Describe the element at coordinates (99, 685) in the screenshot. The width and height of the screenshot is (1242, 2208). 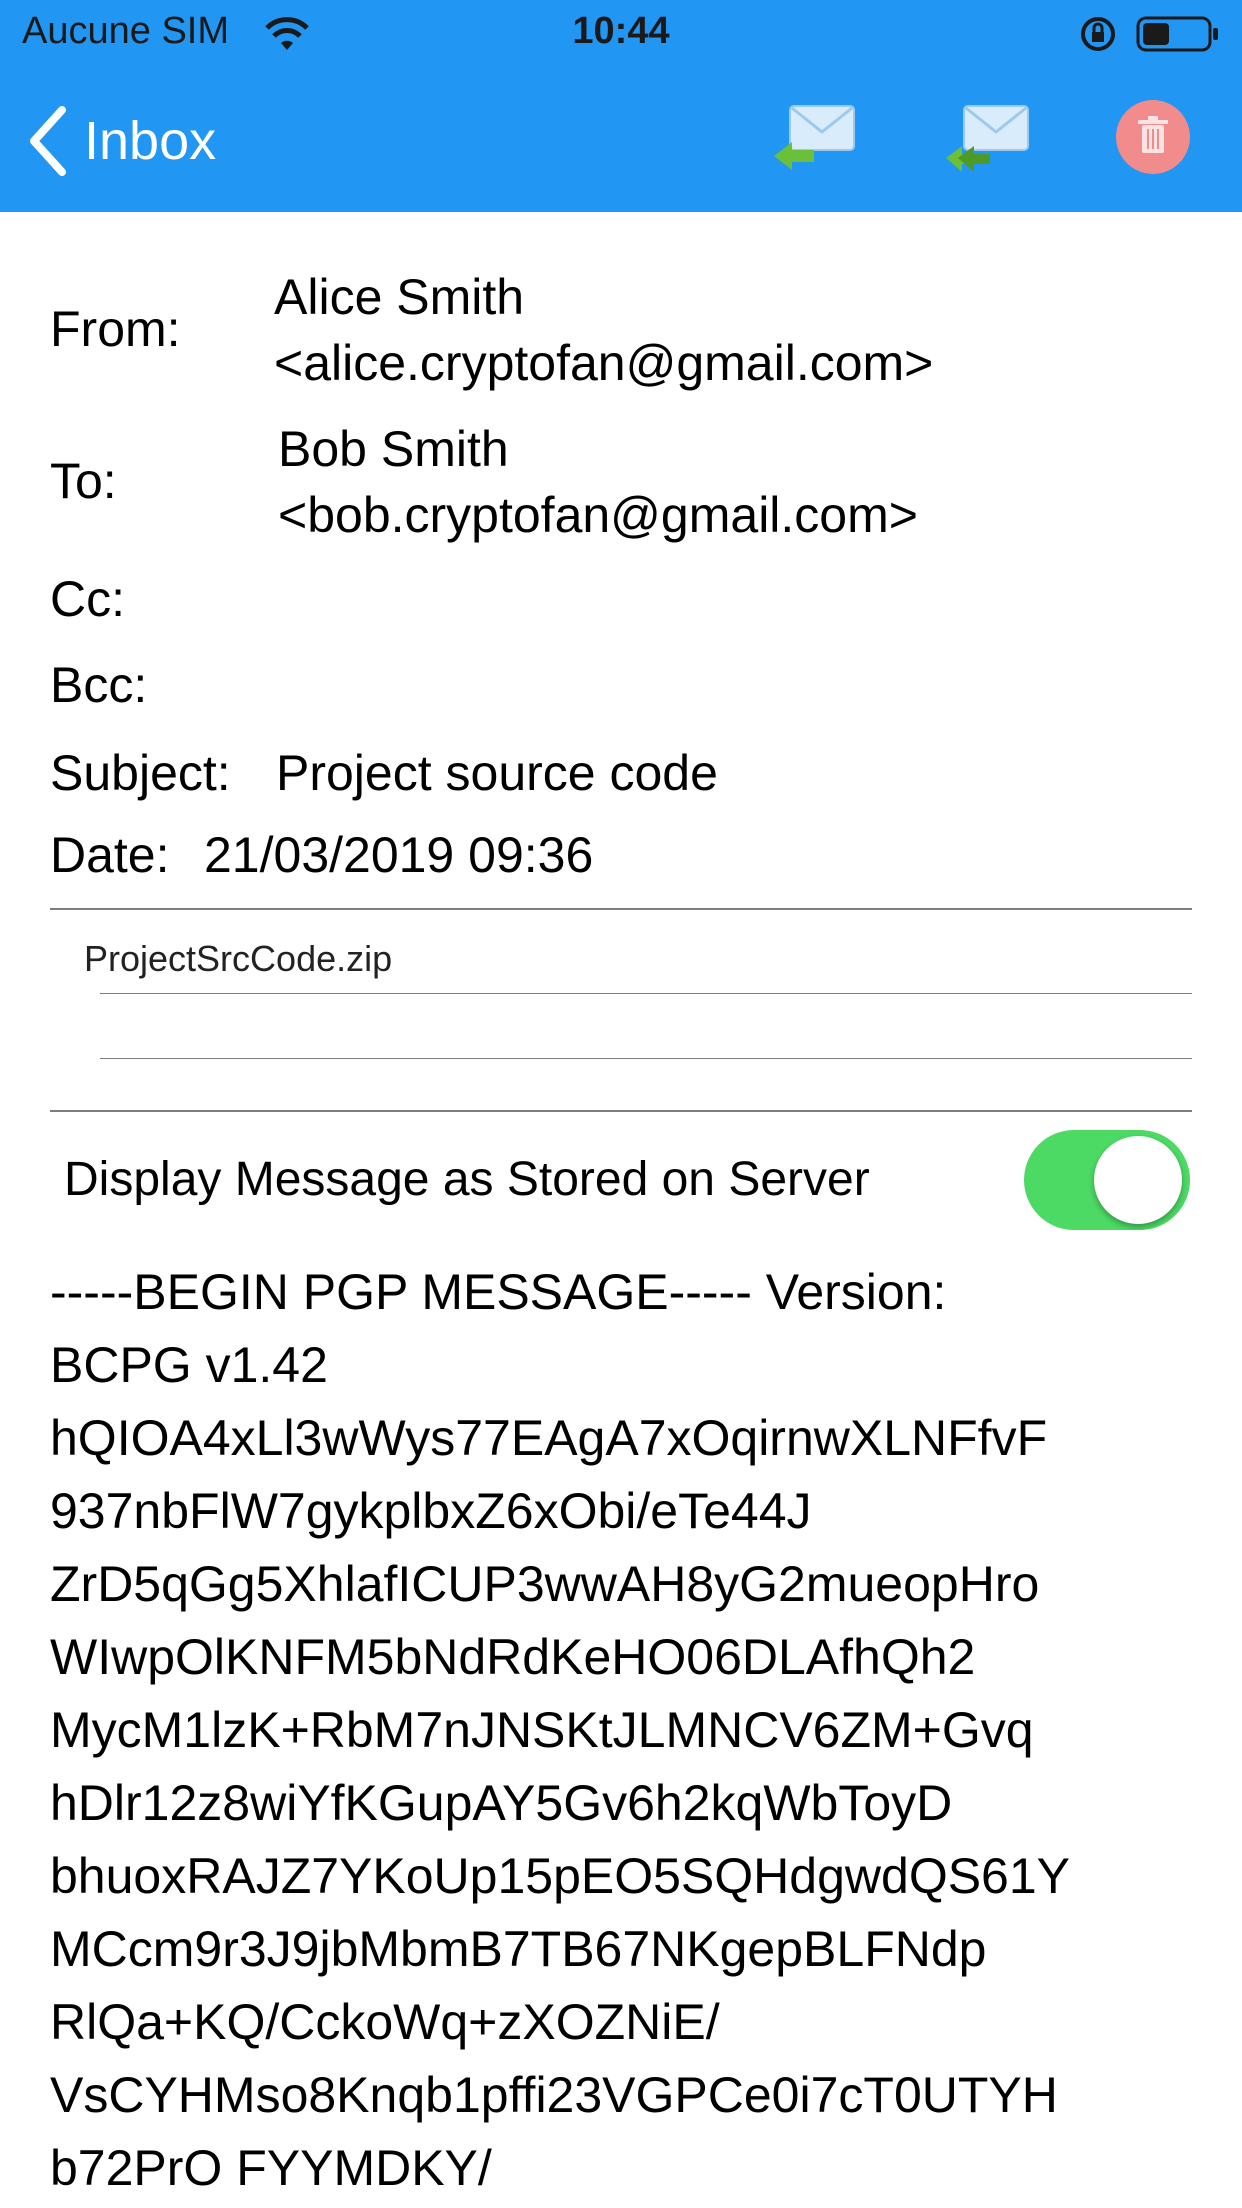
I see `bcc-label: Bcc:` at that location.